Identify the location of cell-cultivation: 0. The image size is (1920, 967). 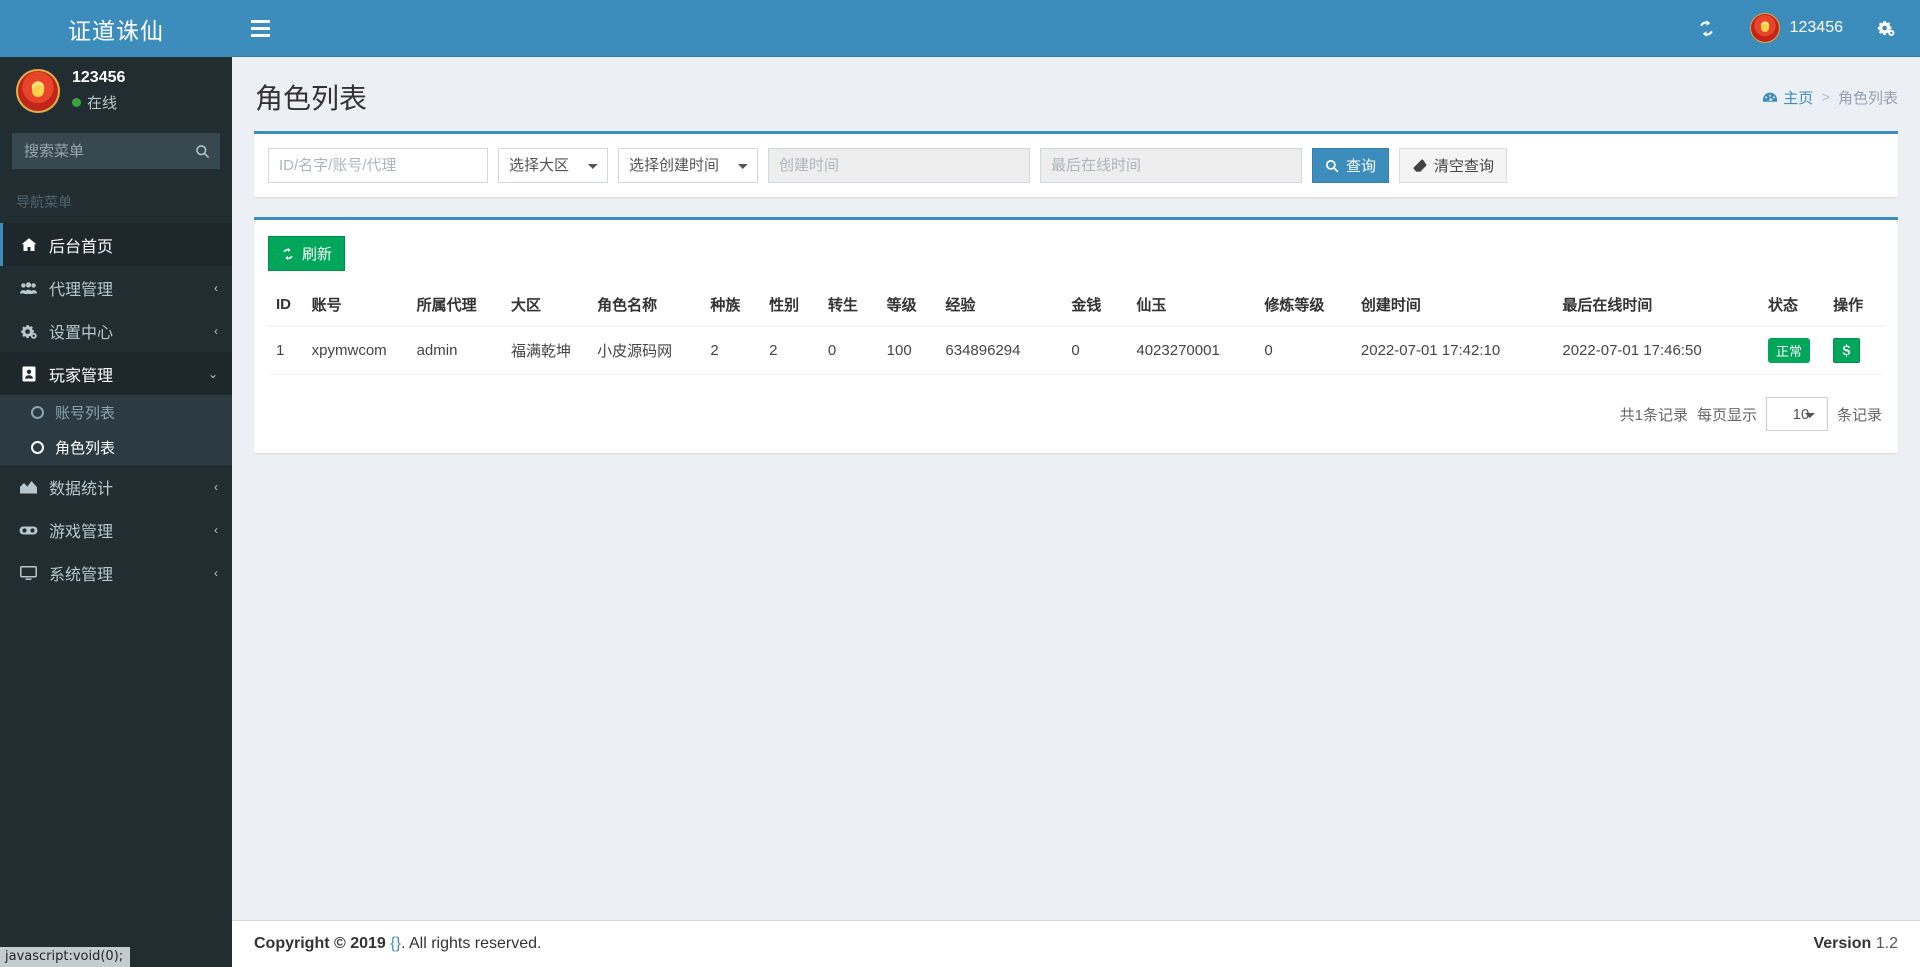
(1304, 350).